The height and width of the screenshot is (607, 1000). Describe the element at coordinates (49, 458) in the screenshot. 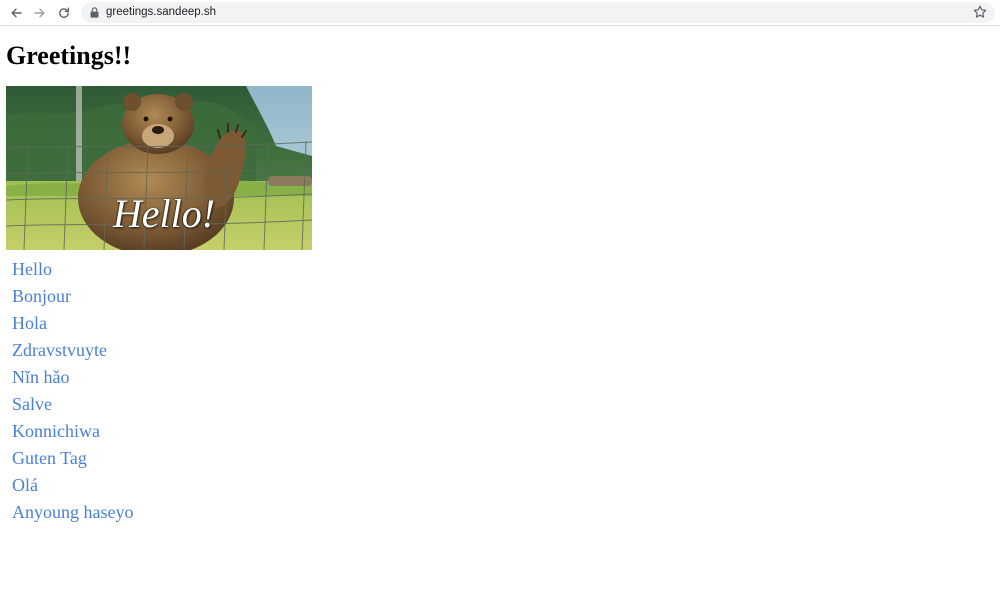

I see `greeting-link: Guten Tag` at that location.